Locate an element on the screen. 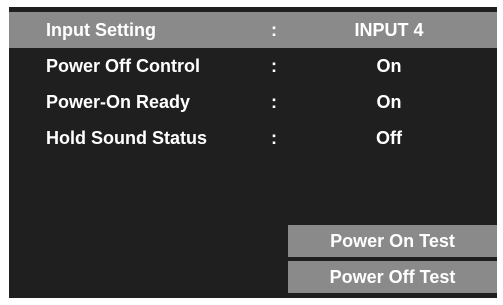  power-on-test-button: Power On Test is located at coordinates (392, 241).